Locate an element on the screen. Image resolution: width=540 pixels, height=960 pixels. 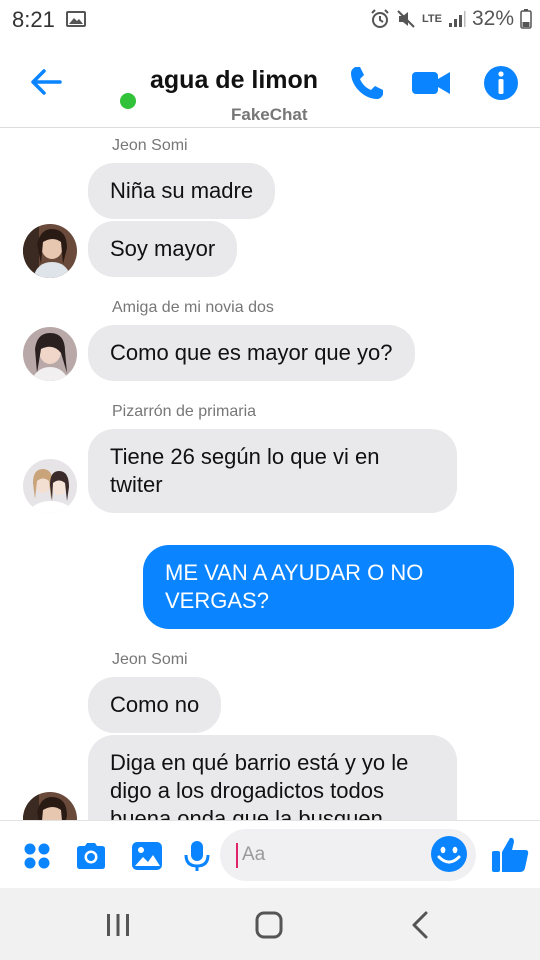
message-bubble: Niña su madre is located at coordinates (182, 191).